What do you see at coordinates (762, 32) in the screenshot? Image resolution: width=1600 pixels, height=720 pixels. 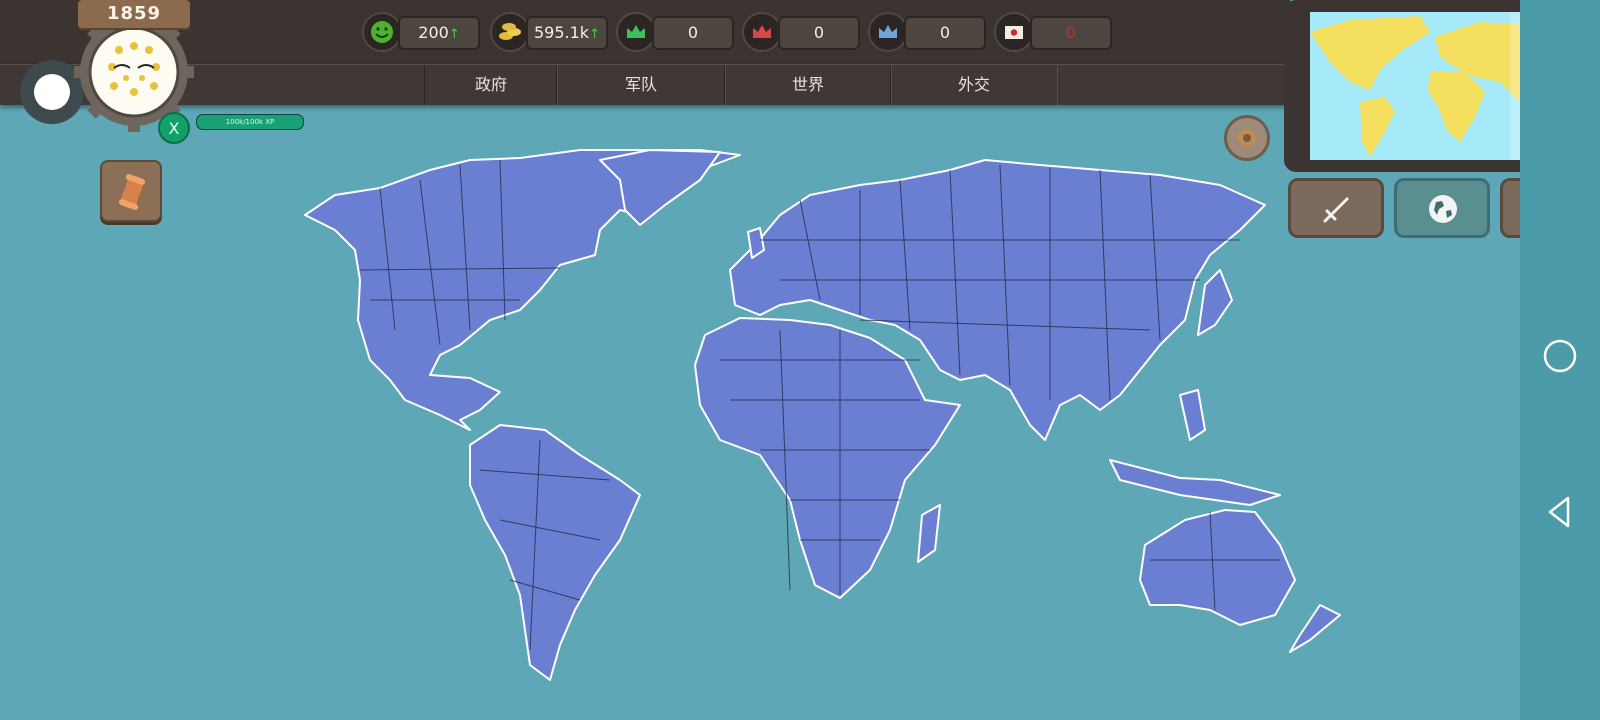 I see `red-crown-icon` at bounding box center [762, 32].